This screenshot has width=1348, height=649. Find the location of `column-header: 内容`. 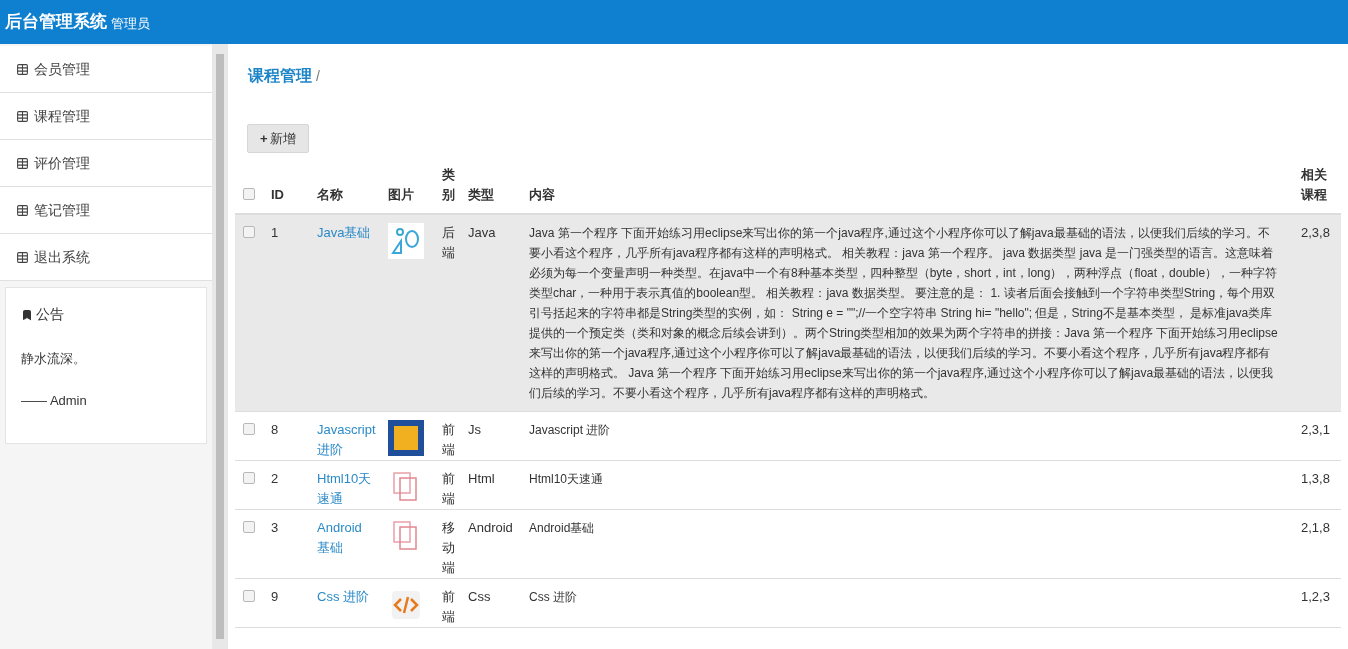

column-header: 内容 is located at coordinates (542, 195).